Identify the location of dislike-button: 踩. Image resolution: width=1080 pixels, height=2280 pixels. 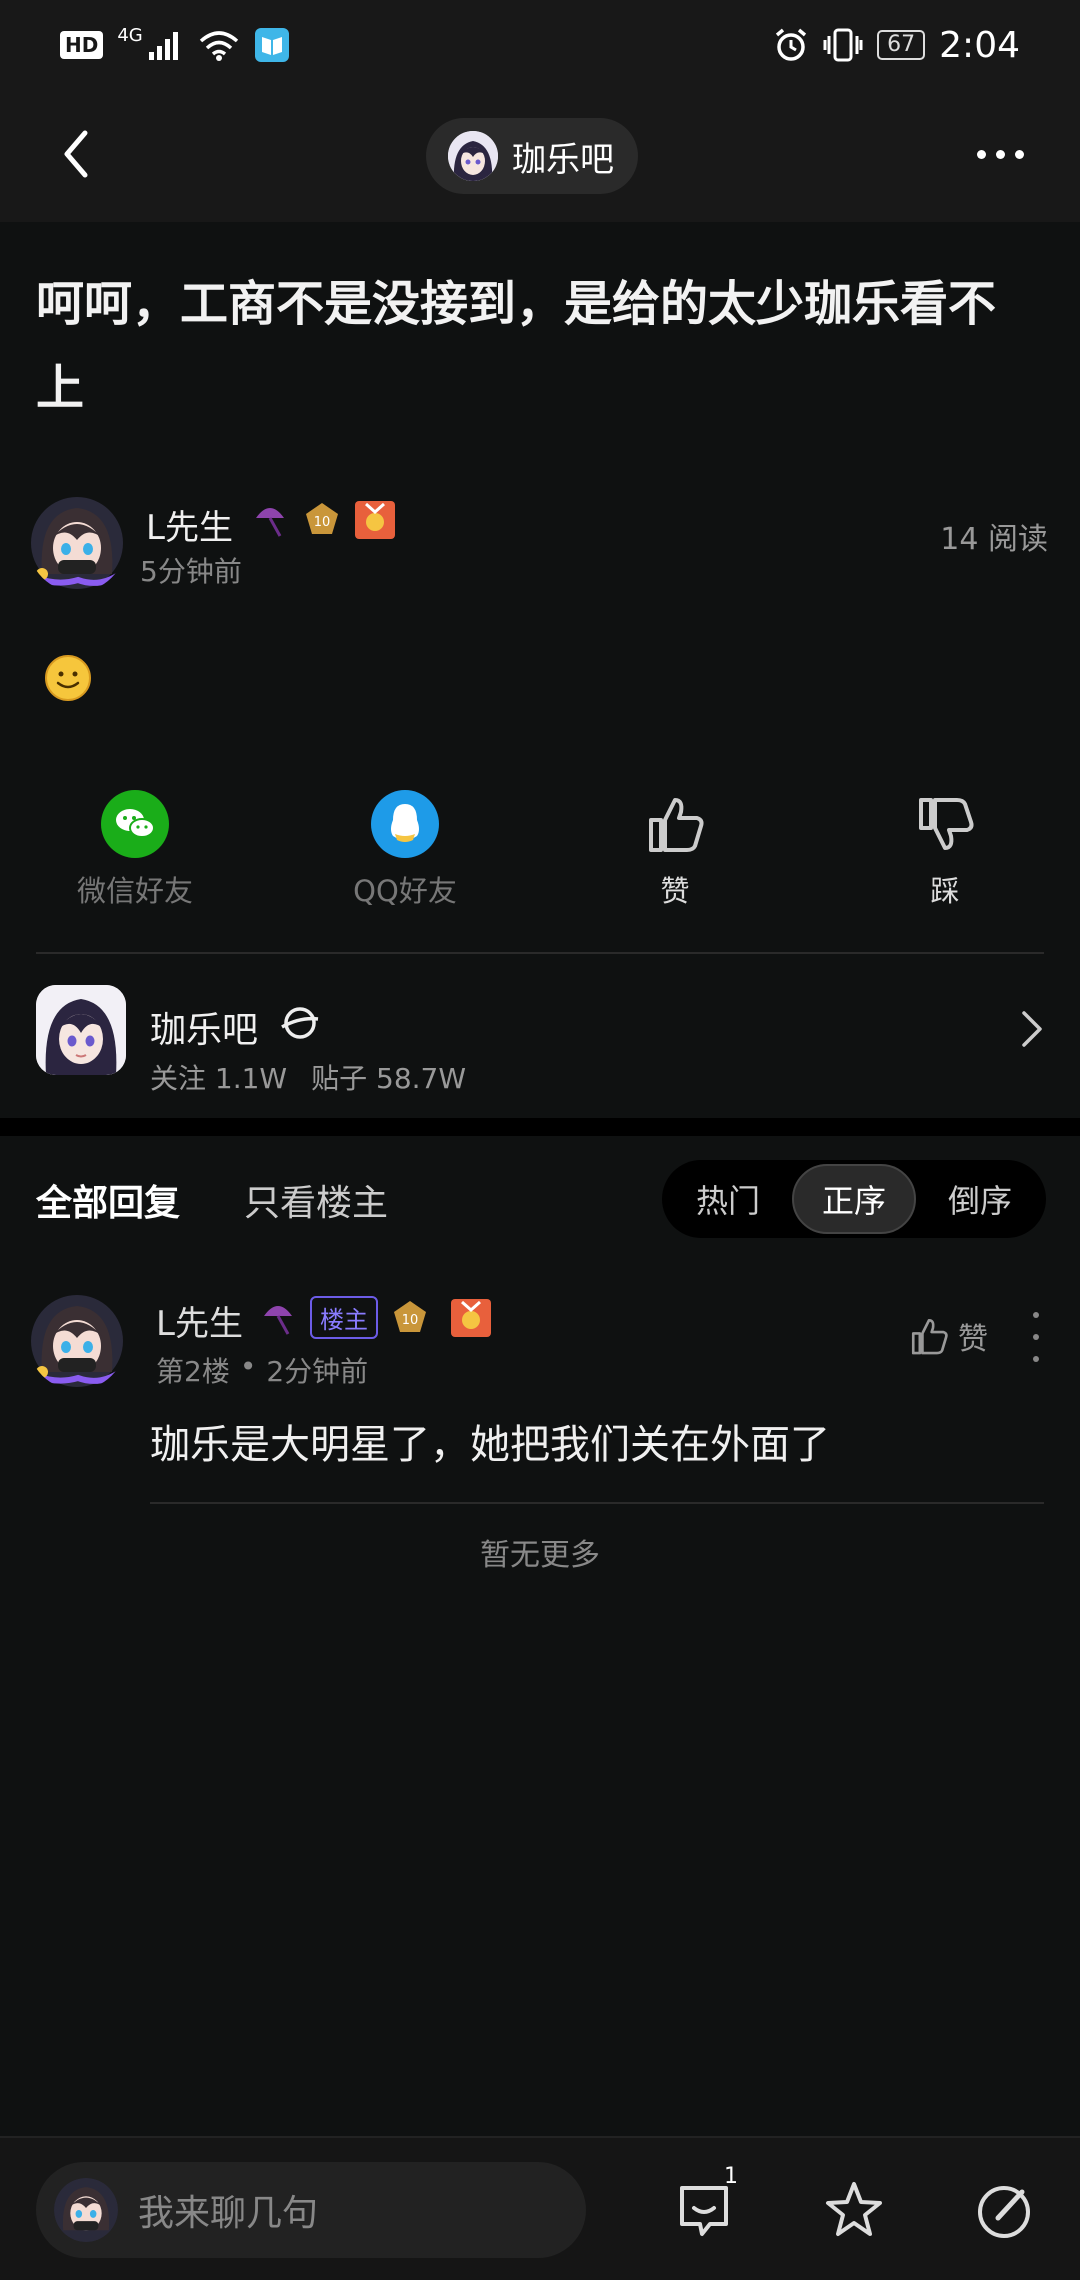
(945, 850).